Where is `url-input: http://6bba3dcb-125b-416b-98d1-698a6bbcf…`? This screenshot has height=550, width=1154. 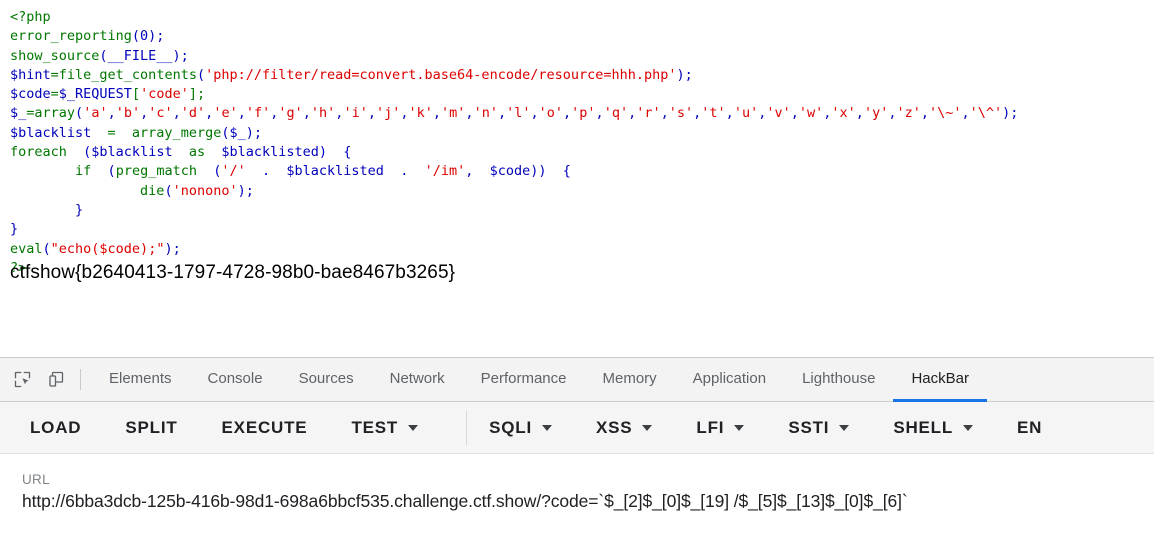 url-input: http://6bba3dcb-125b-416b-98d1-698a6bbcf… is located at coordinates (588, 501).